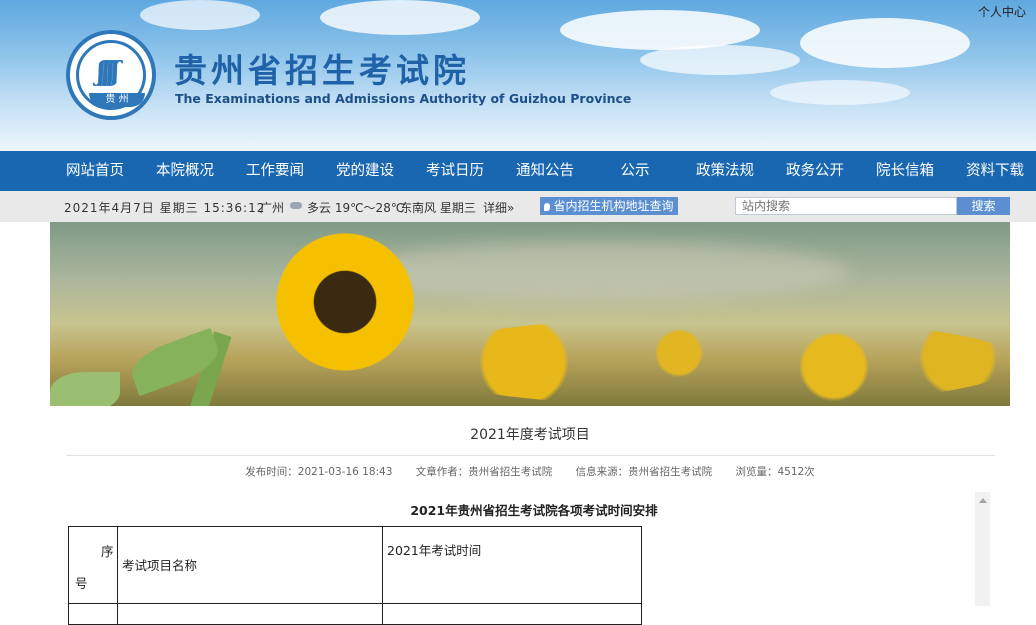 The image size is (1036, 625). I want to click on weather-detail-link: 详细», so click(498, 207).